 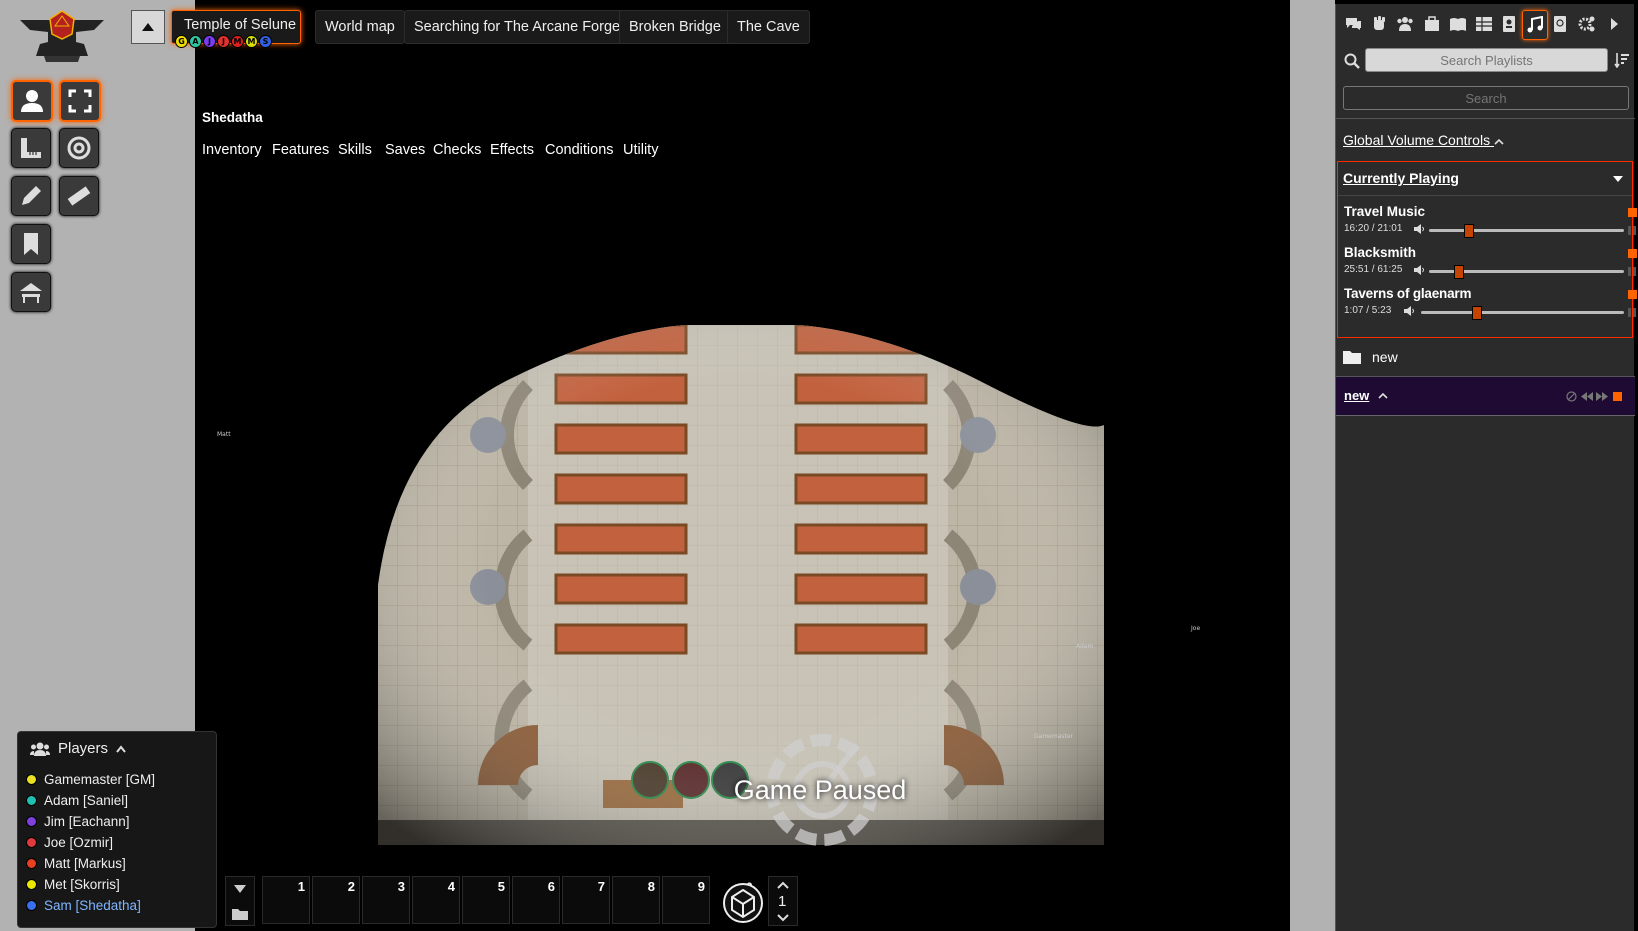 What do you see at coordinates (265, 41) in the screenshot?
I see `player-indicator-dot: S` at bounding box center [265, 41].